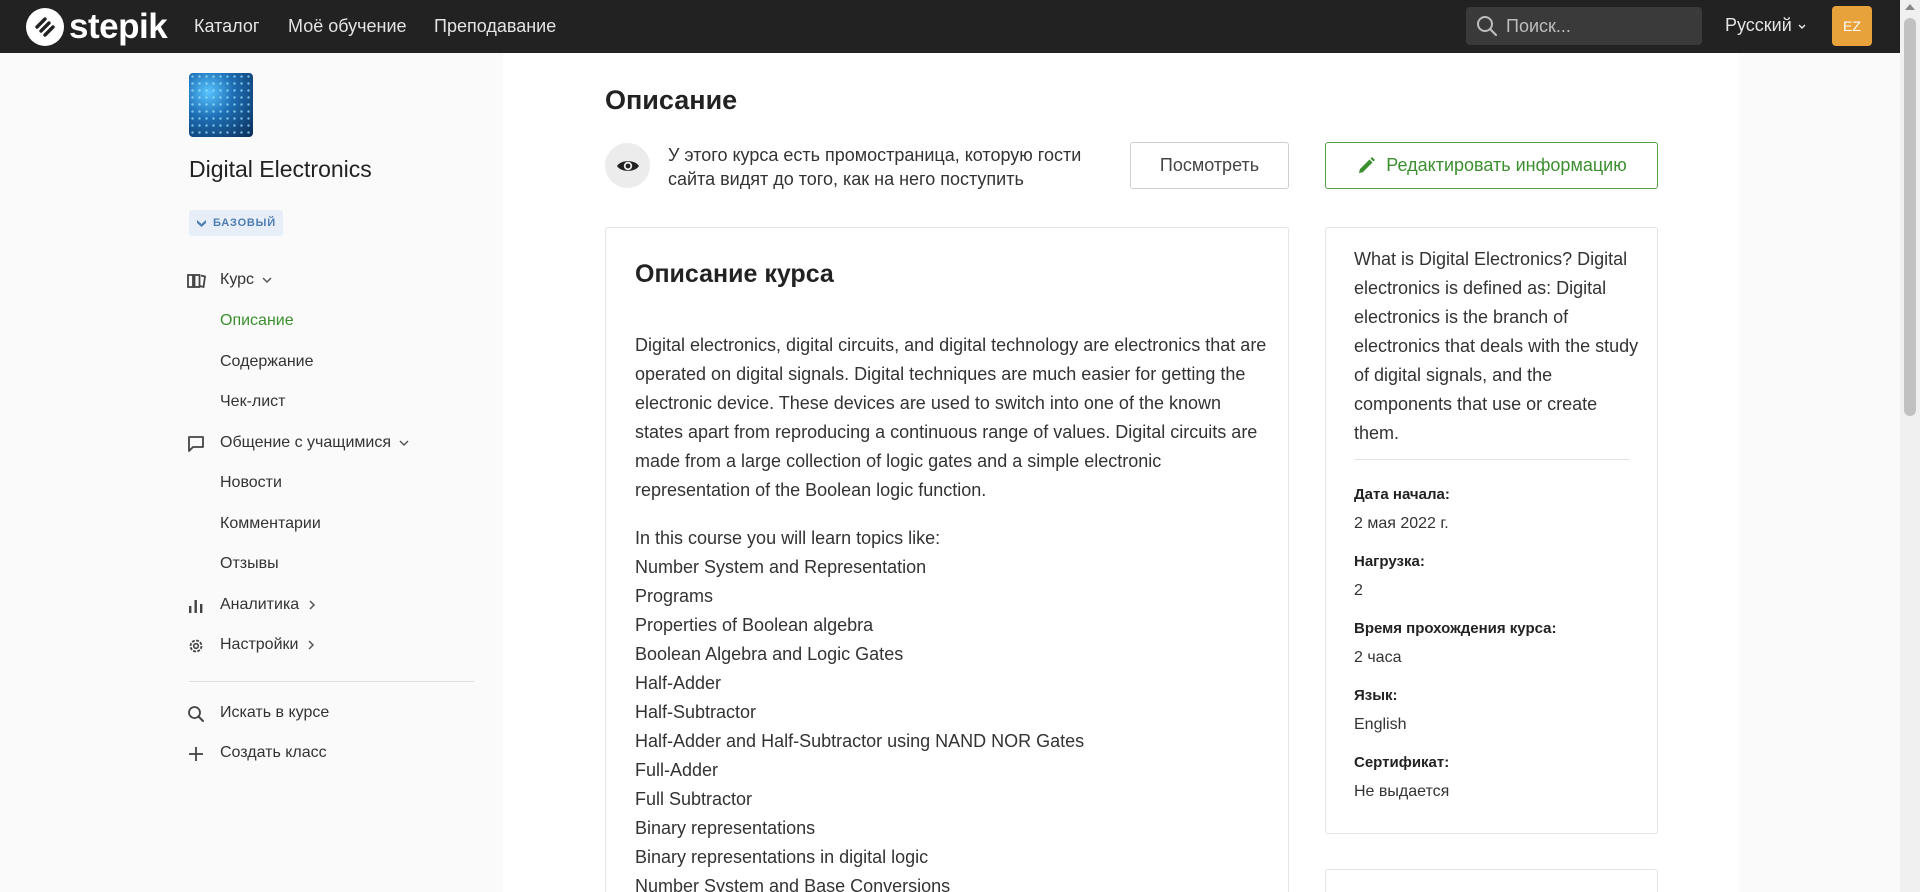 This screenshot has height=892, width=1920. I want to click on description-title: Описание курса, so click(734, 274).